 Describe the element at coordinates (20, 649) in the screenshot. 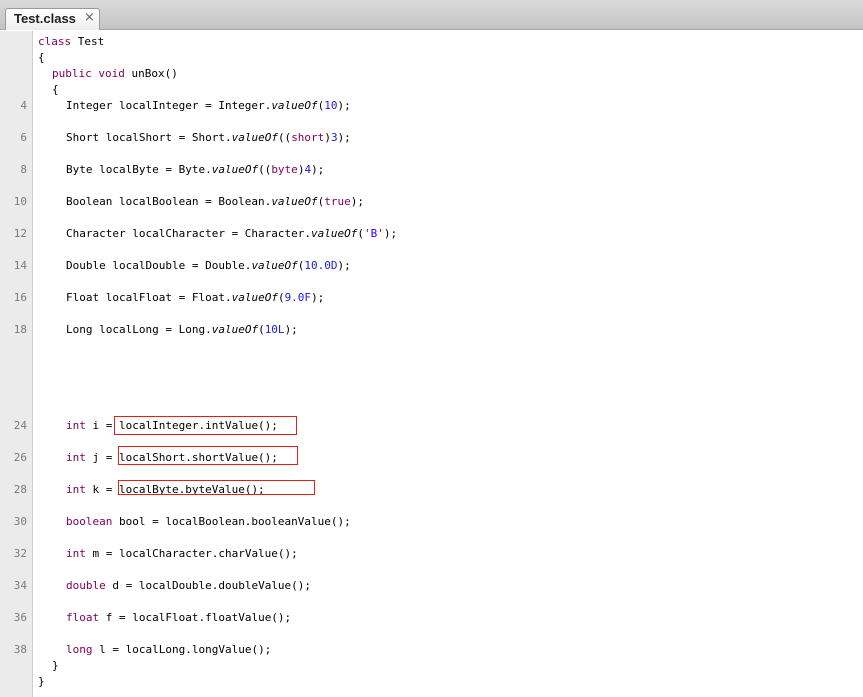

I see `line-number: 38` at that location.